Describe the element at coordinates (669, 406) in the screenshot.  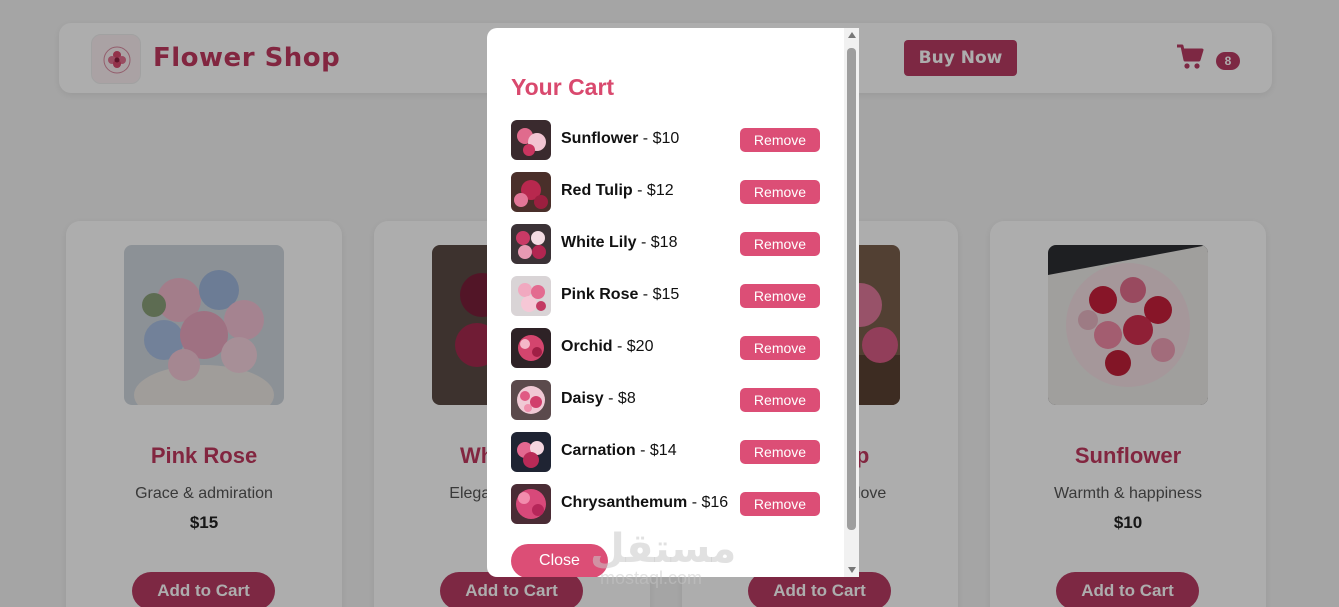
I see `cart-item: Daisy - $8 Remove` at that location.